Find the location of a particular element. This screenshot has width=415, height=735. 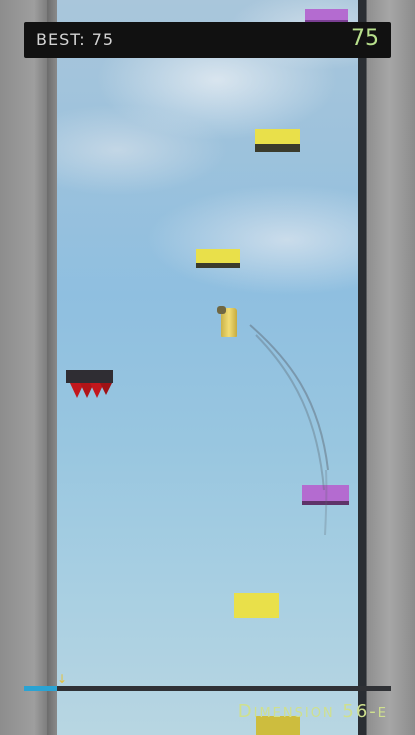

best-score: BEST: 75 is located at coordinates (75, 39).